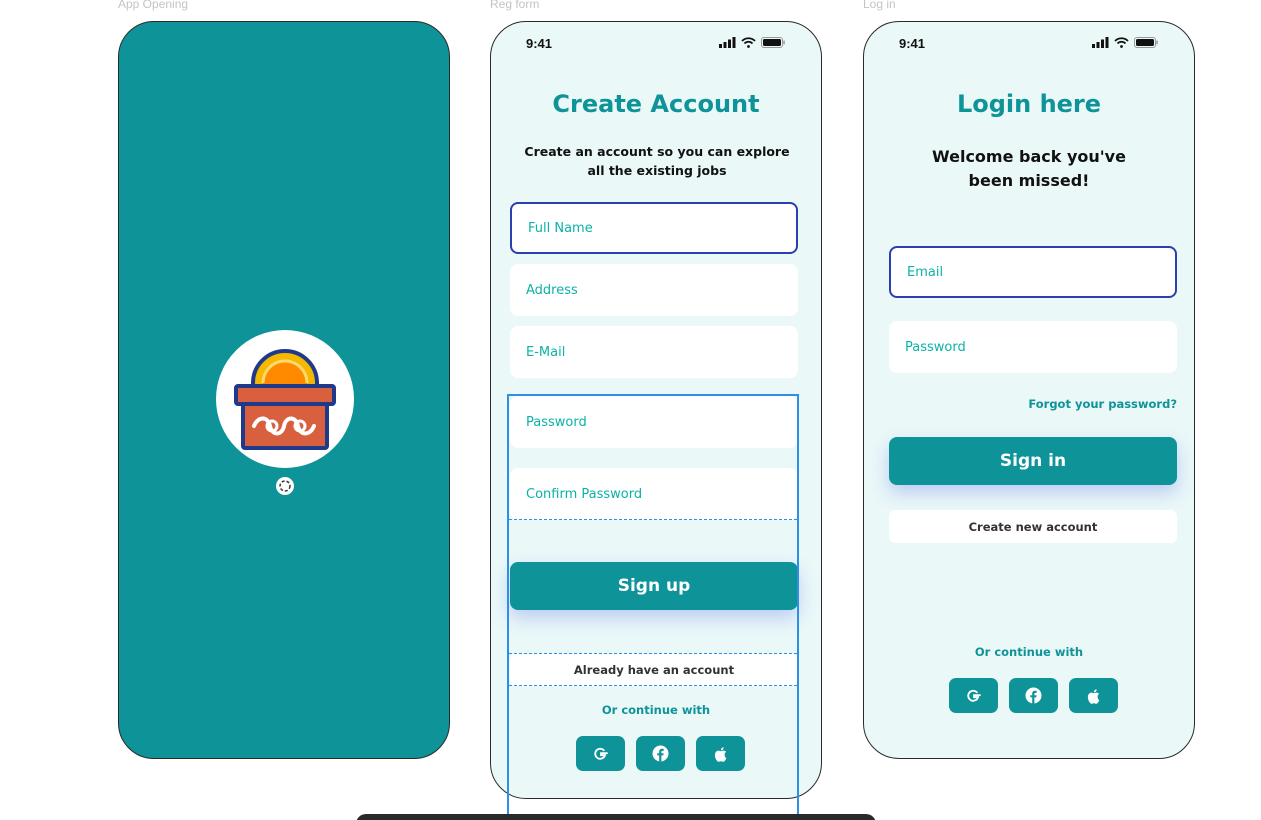 Image resolution: width=1261 pixels, height=820 pixels. I want to click on sign-up-button: Sign up, so click(654, 586).